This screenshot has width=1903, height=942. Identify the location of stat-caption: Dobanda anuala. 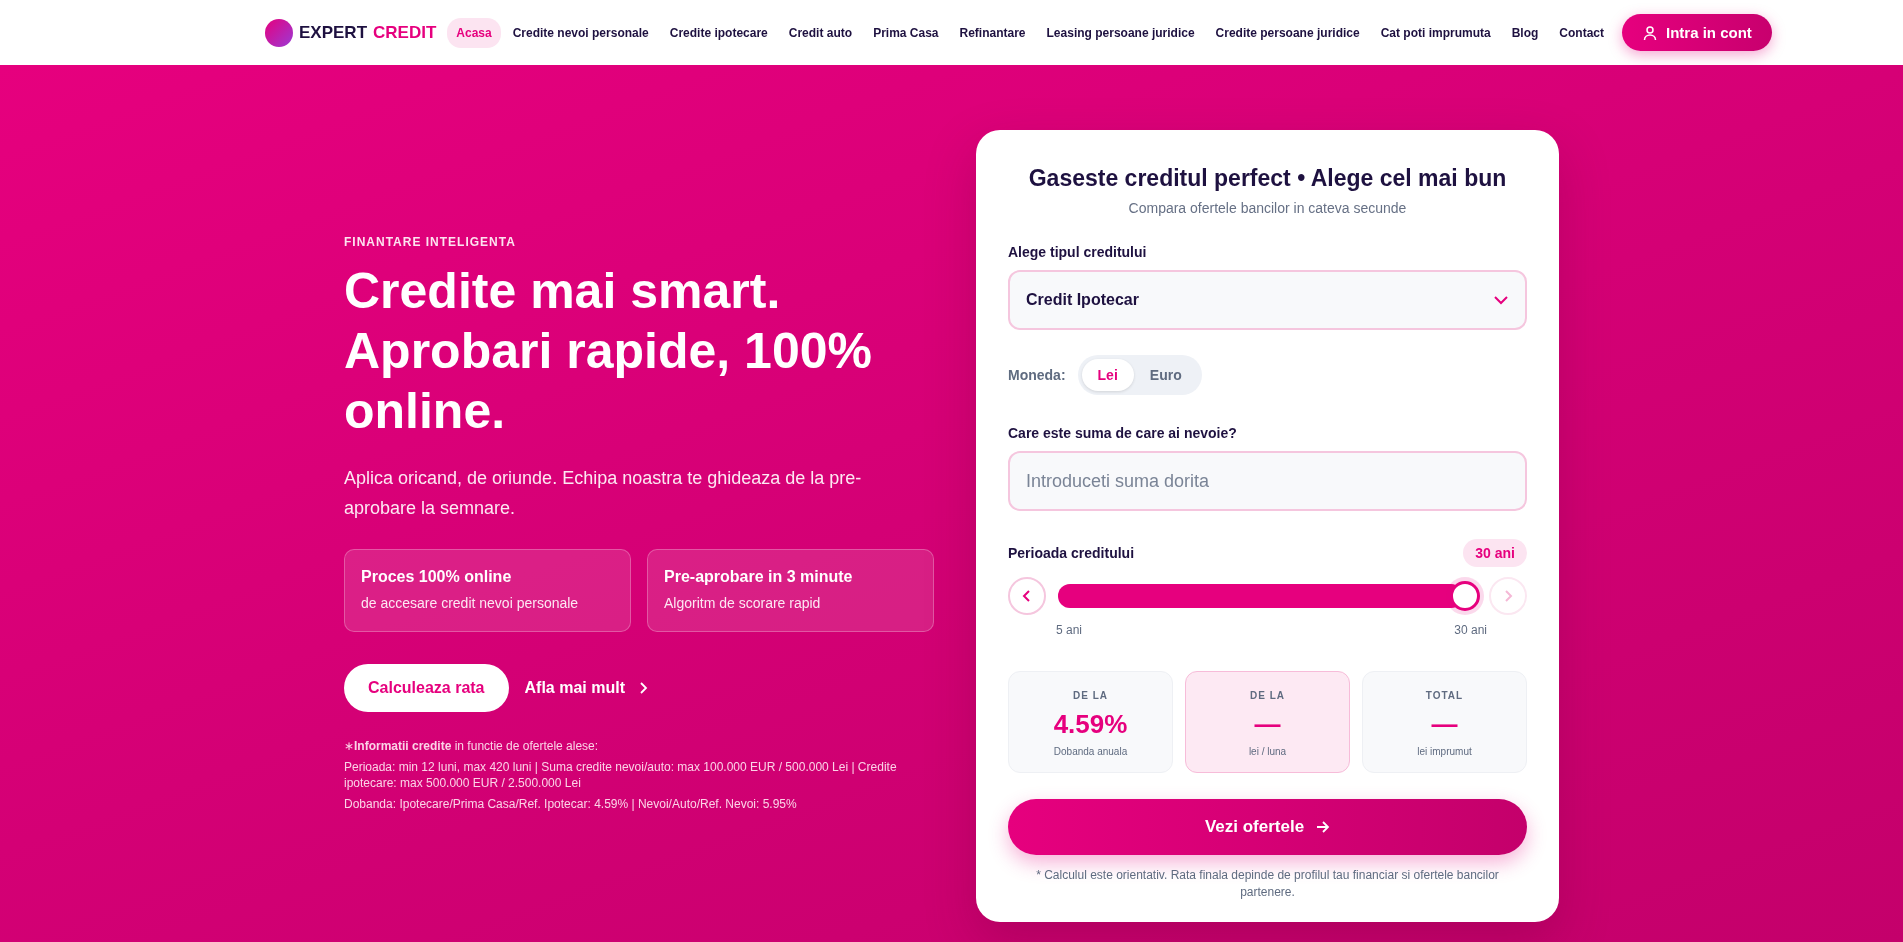
(1090, 751).